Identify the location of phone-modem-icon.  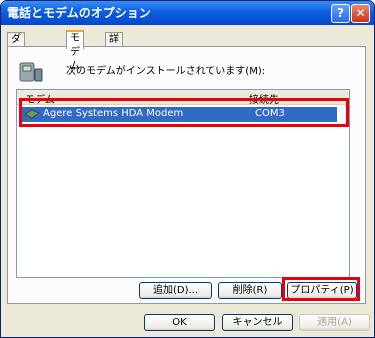
(31, 72).